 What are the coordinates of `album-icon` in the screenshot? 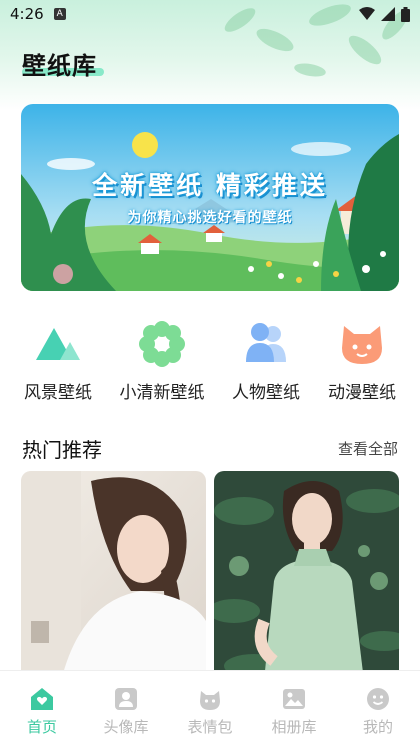 It's located at (294, 699).